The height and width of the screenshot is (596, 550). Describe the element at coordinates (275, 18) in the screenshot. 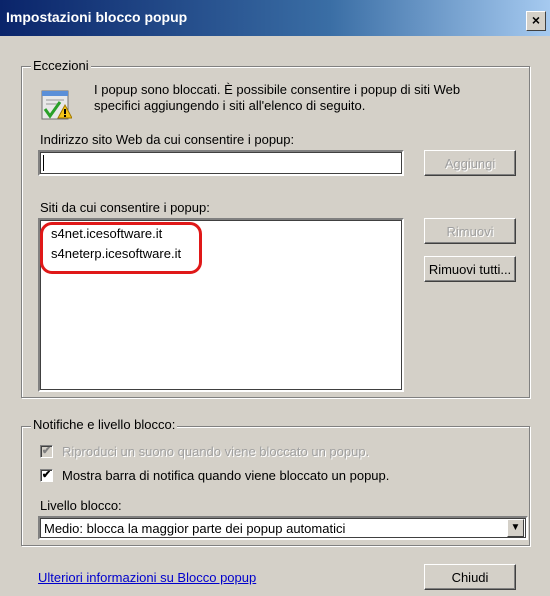

I see `title-bar: Impostazioni blocco popup ×` at that location.